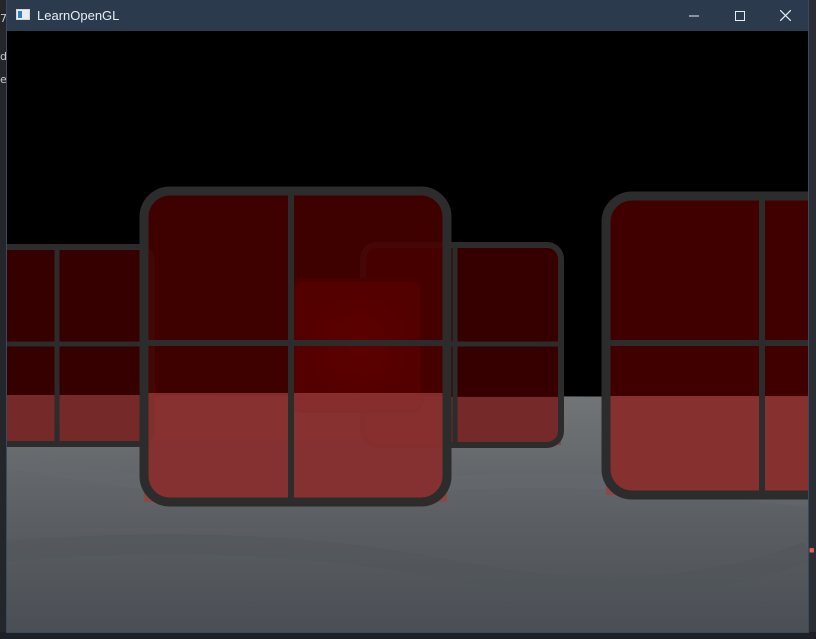  What do you see at coordinates (812, 550) in the screenshot?
I see `background-marker: ■` at bounding box center [812, 550].